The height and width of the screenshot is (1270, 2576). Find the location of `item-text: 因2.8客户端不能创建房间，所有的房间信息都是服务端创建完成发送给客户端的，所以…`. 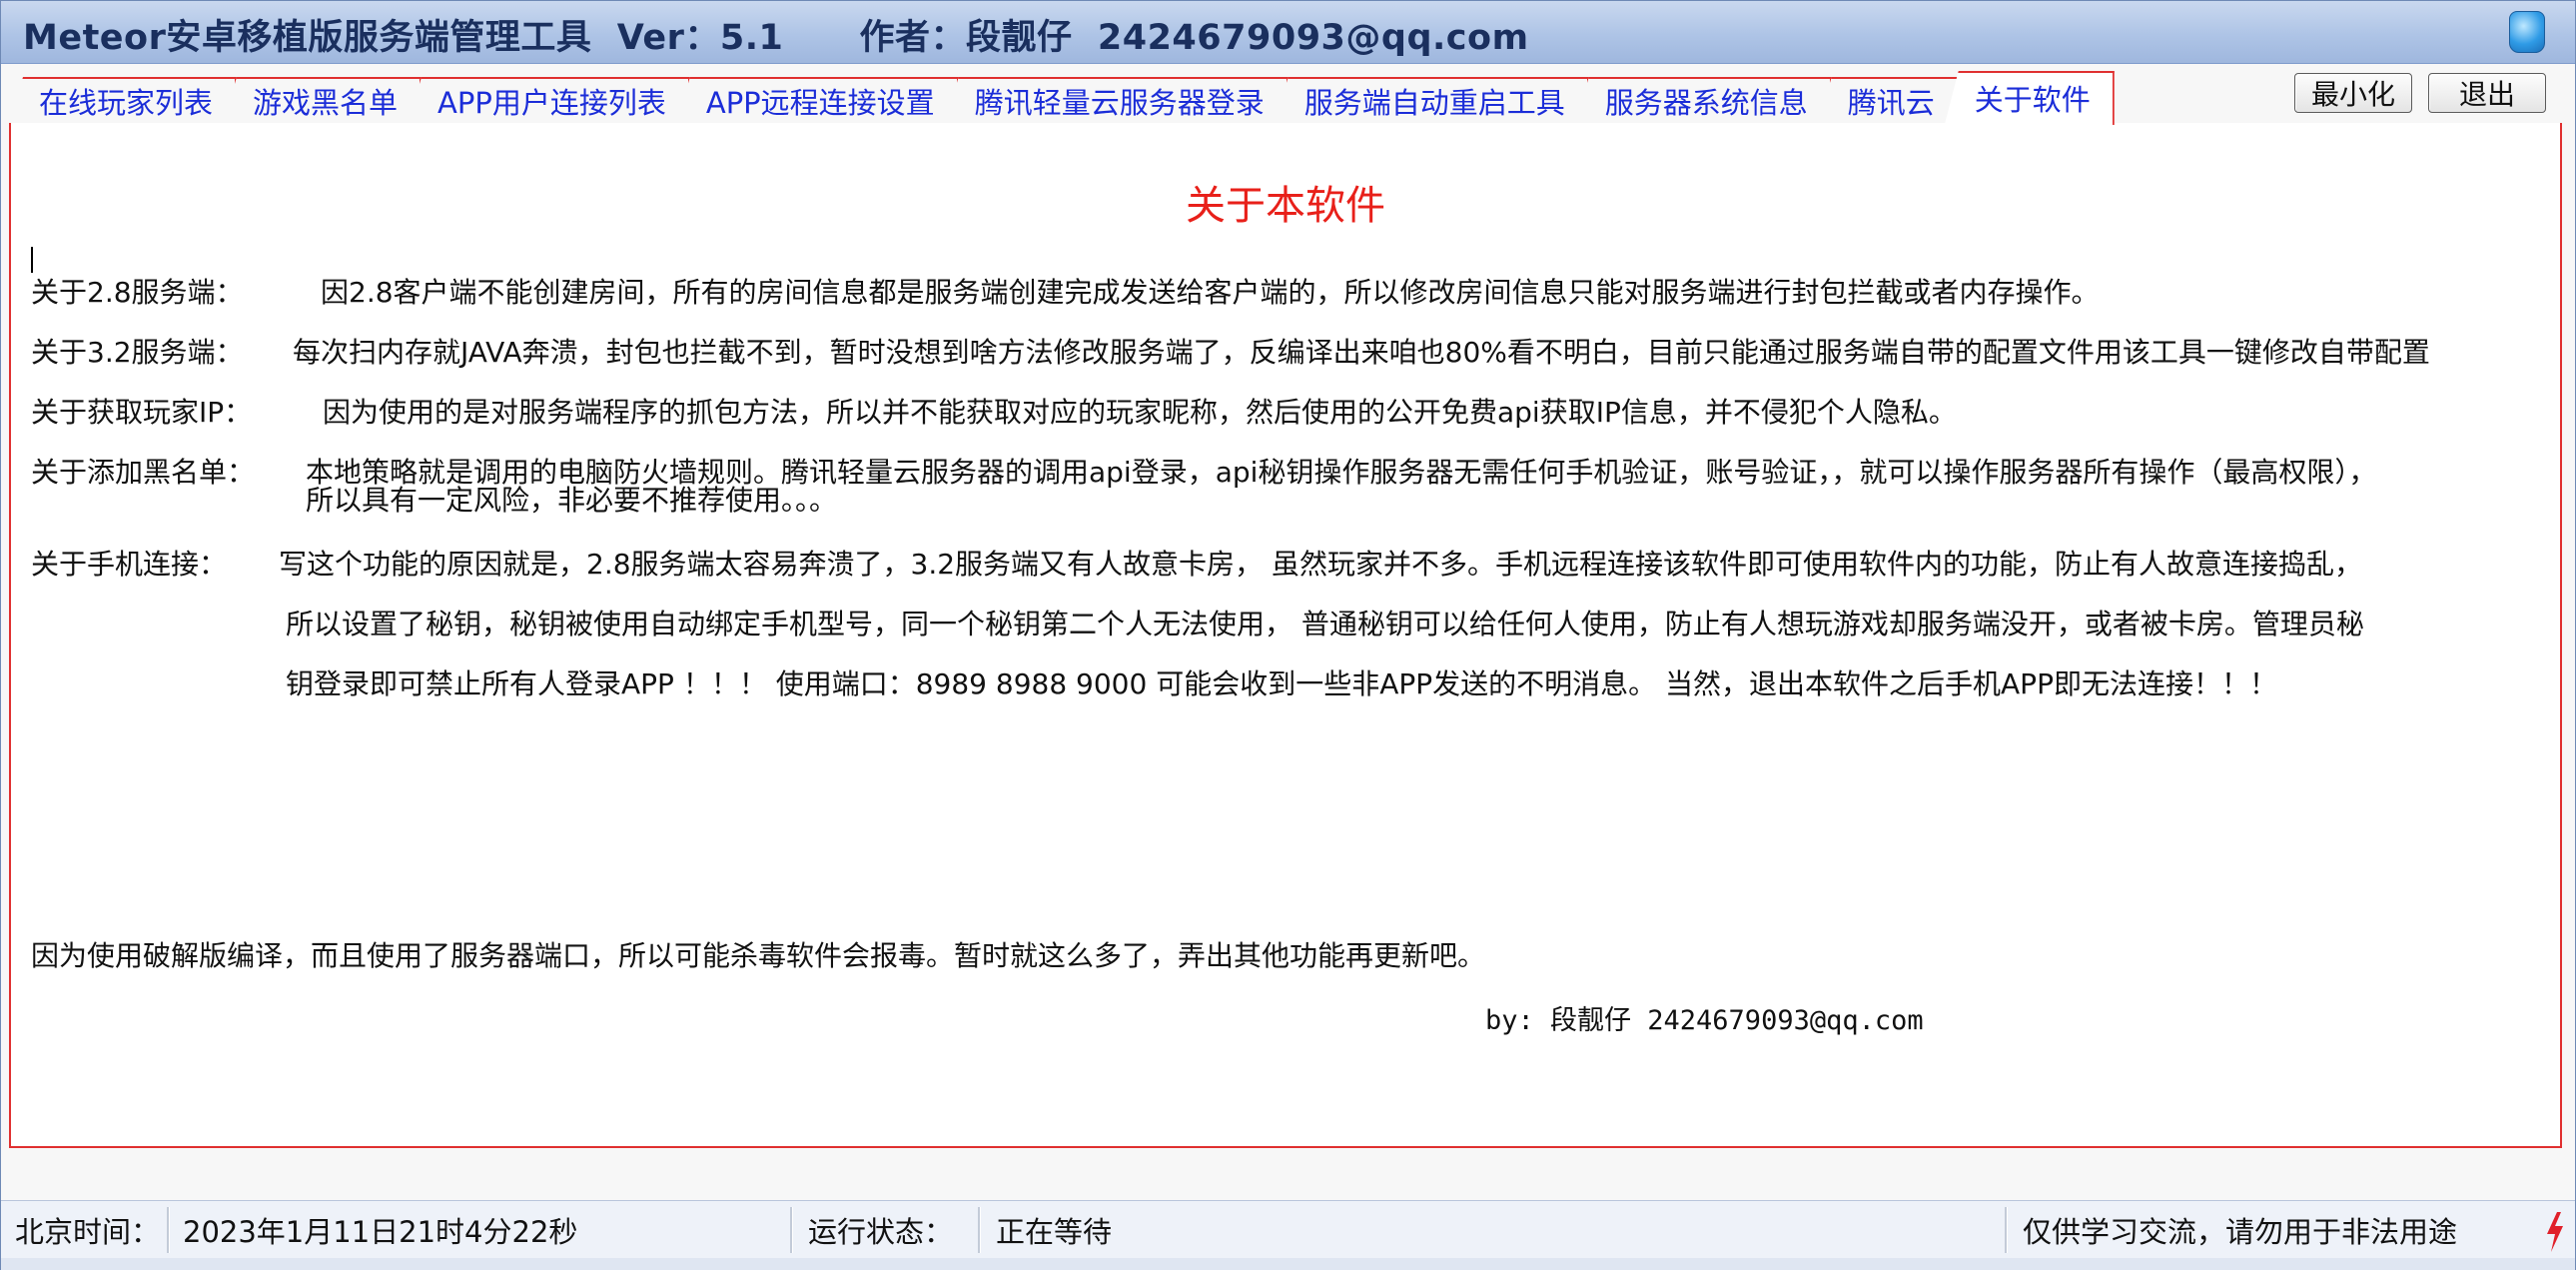

item-text: 因2.8客户端不能创建房间，所有的房间信息都是服务端创建完成发送给客户端的，所以… is located at coordinates (1210, 292).